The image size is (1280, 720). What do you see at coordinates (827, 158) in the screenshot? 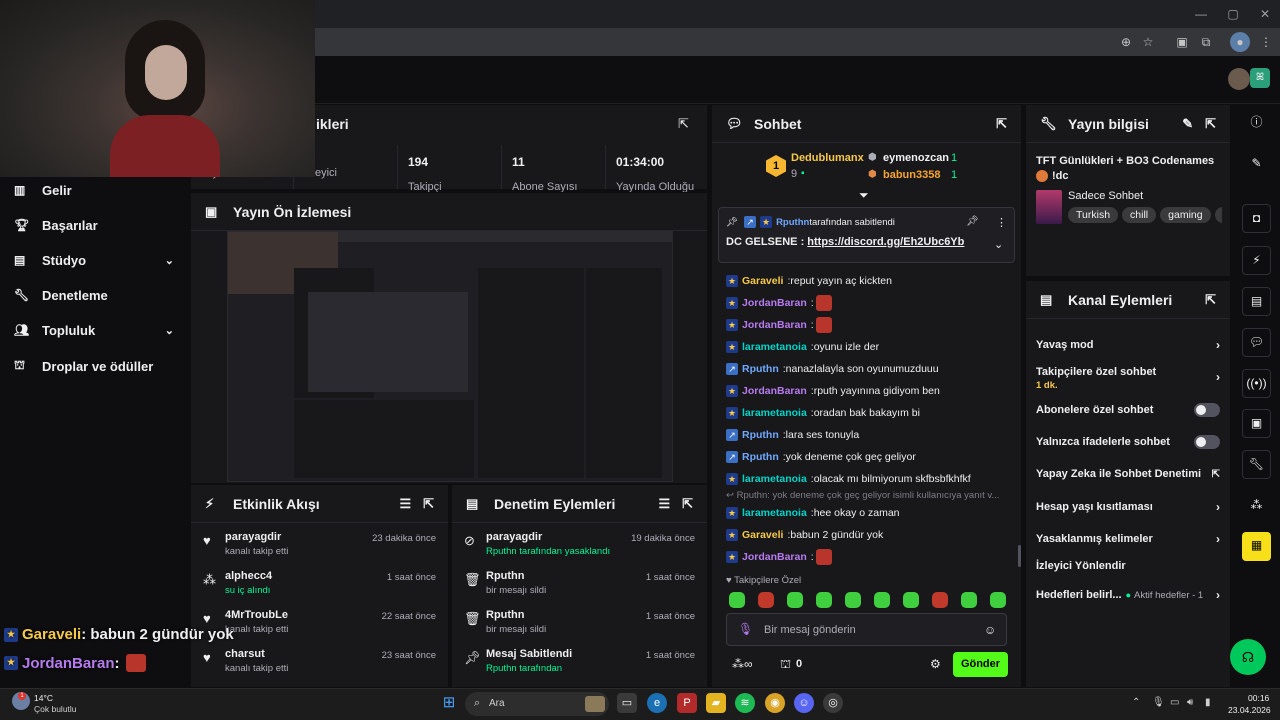
I see `leaderboard-first-name: Dedublumanx` at bounding box center [827, 158].